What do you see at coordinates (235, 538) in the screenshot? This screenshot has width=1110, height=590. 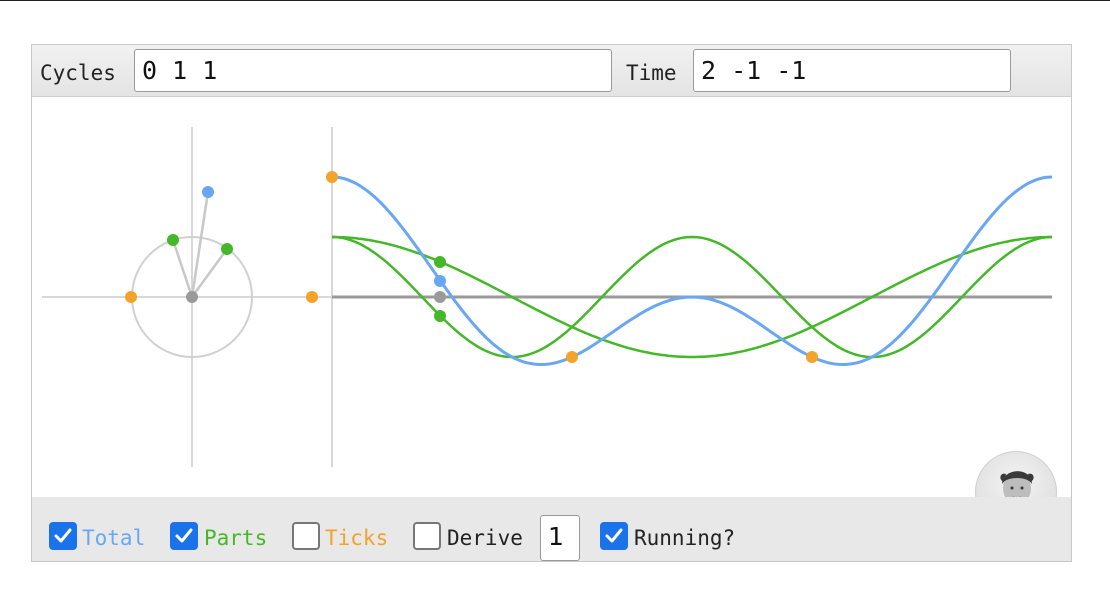 I see `parts-label: Parts` at bounding box center [235, 538].